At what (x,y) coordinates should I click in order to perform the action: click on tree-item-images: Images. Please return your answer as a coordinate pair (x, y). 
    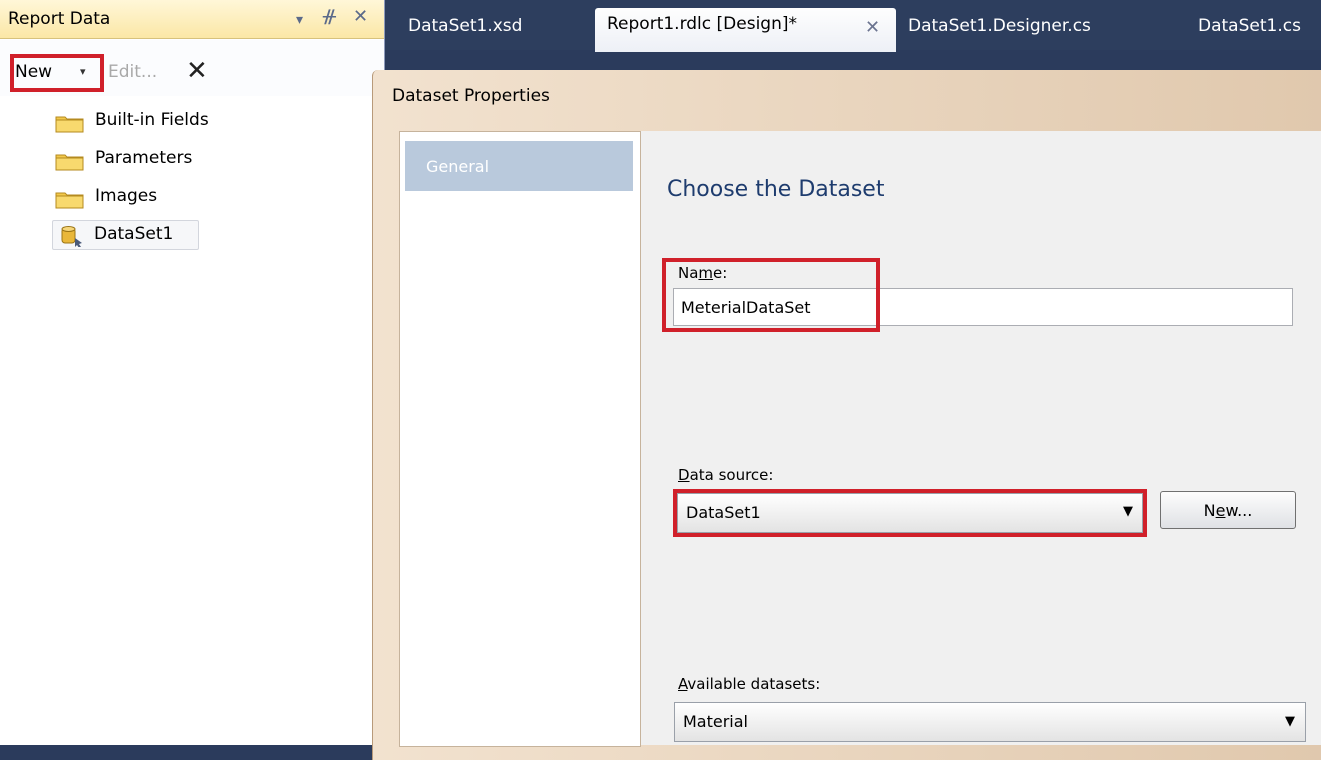
    Looking at the image, I should click on (155, 197).